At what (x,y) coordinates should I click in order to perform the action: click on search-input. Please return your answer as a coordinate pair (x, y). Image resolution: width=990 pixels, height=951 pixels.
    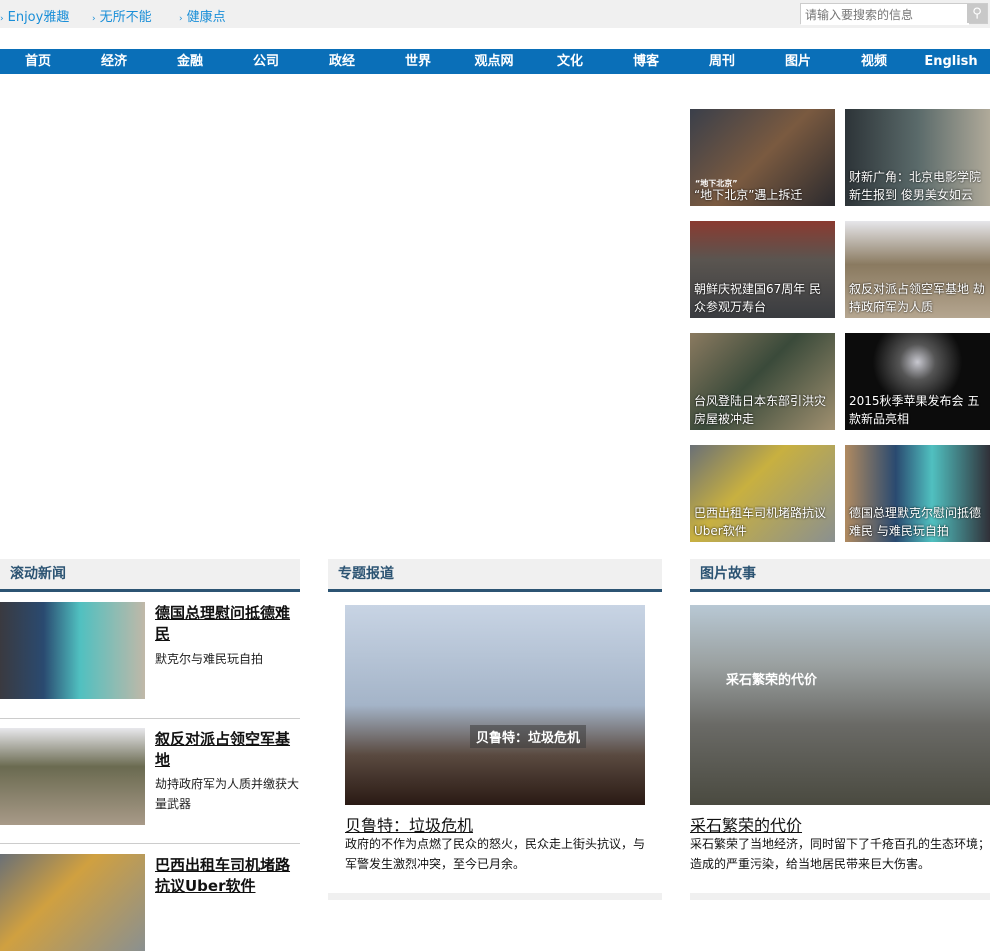
    Looking at the image, I should click on (885, 15).